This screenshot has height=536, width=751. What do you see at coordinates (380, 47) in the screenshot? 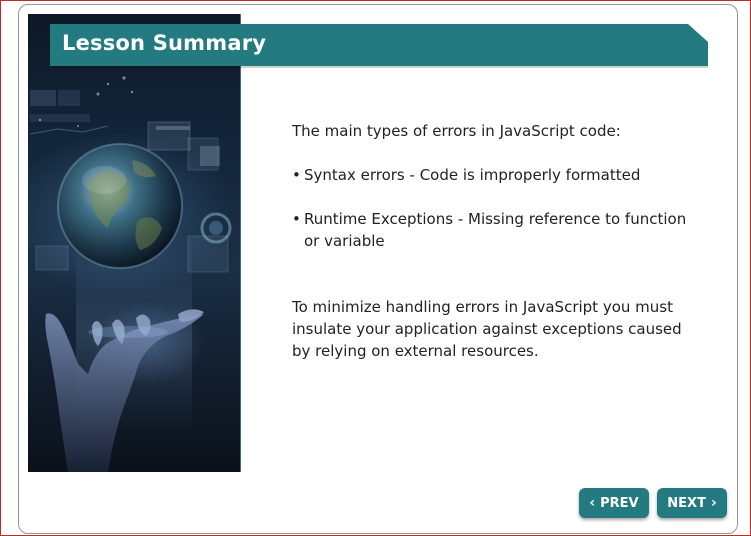
I see `title-banner: Lesson Summary` at bounding box center [380, 47].